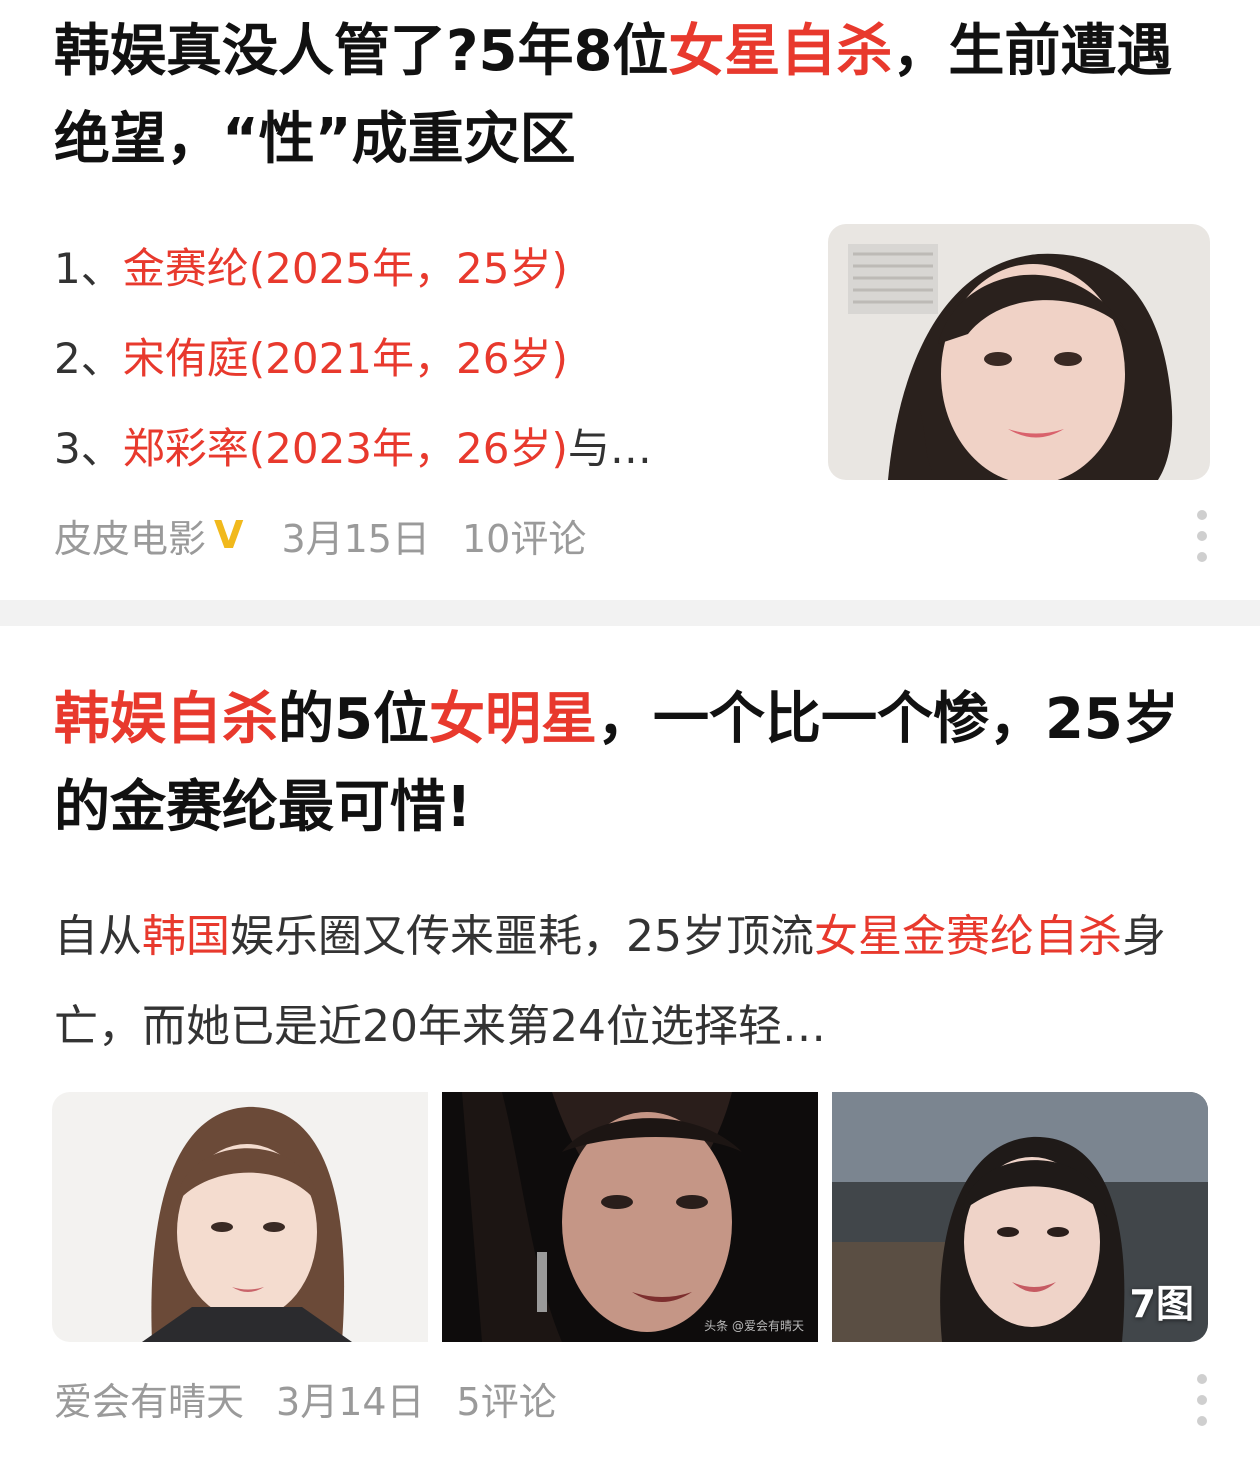  I want to click on comment-count: 10评论, so click(524, 535).